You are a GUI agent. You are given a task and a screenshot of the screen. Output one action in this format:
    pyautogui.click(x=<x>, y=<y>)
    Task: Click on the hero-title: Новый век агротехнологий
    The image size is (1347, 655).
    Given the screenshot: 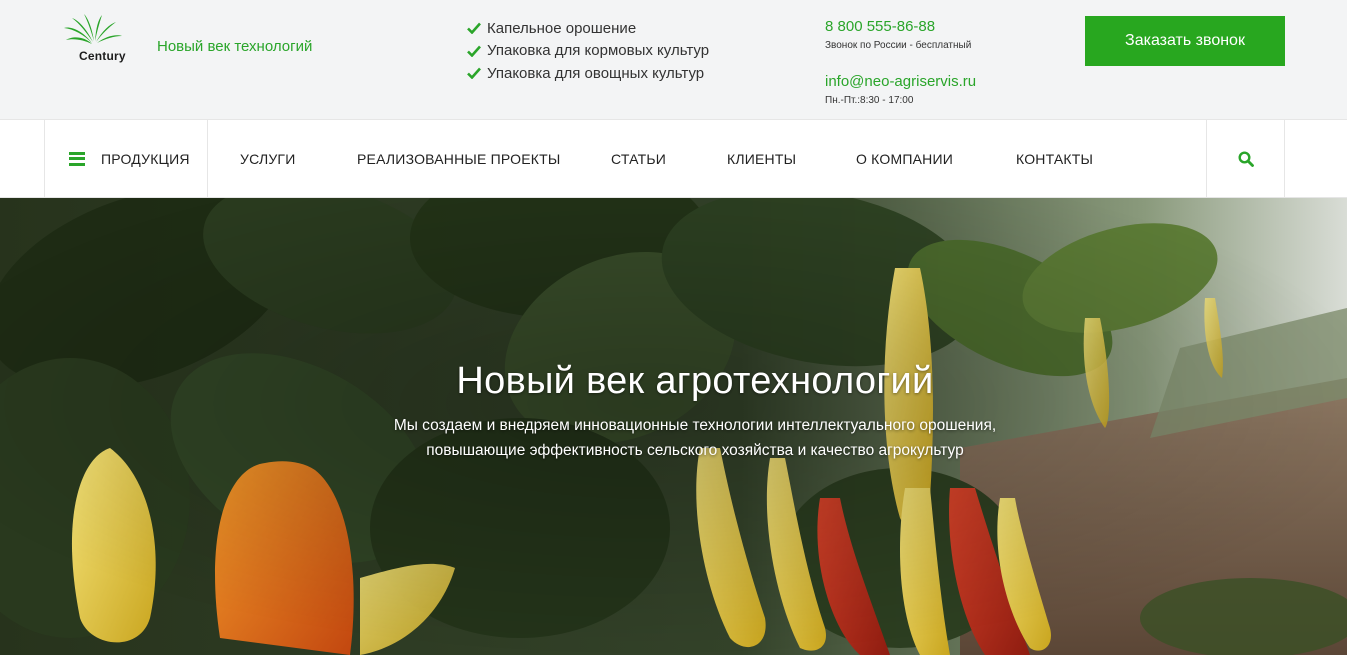 What is the action you would take?
    pyautogui.click(x=695, y=381)
    